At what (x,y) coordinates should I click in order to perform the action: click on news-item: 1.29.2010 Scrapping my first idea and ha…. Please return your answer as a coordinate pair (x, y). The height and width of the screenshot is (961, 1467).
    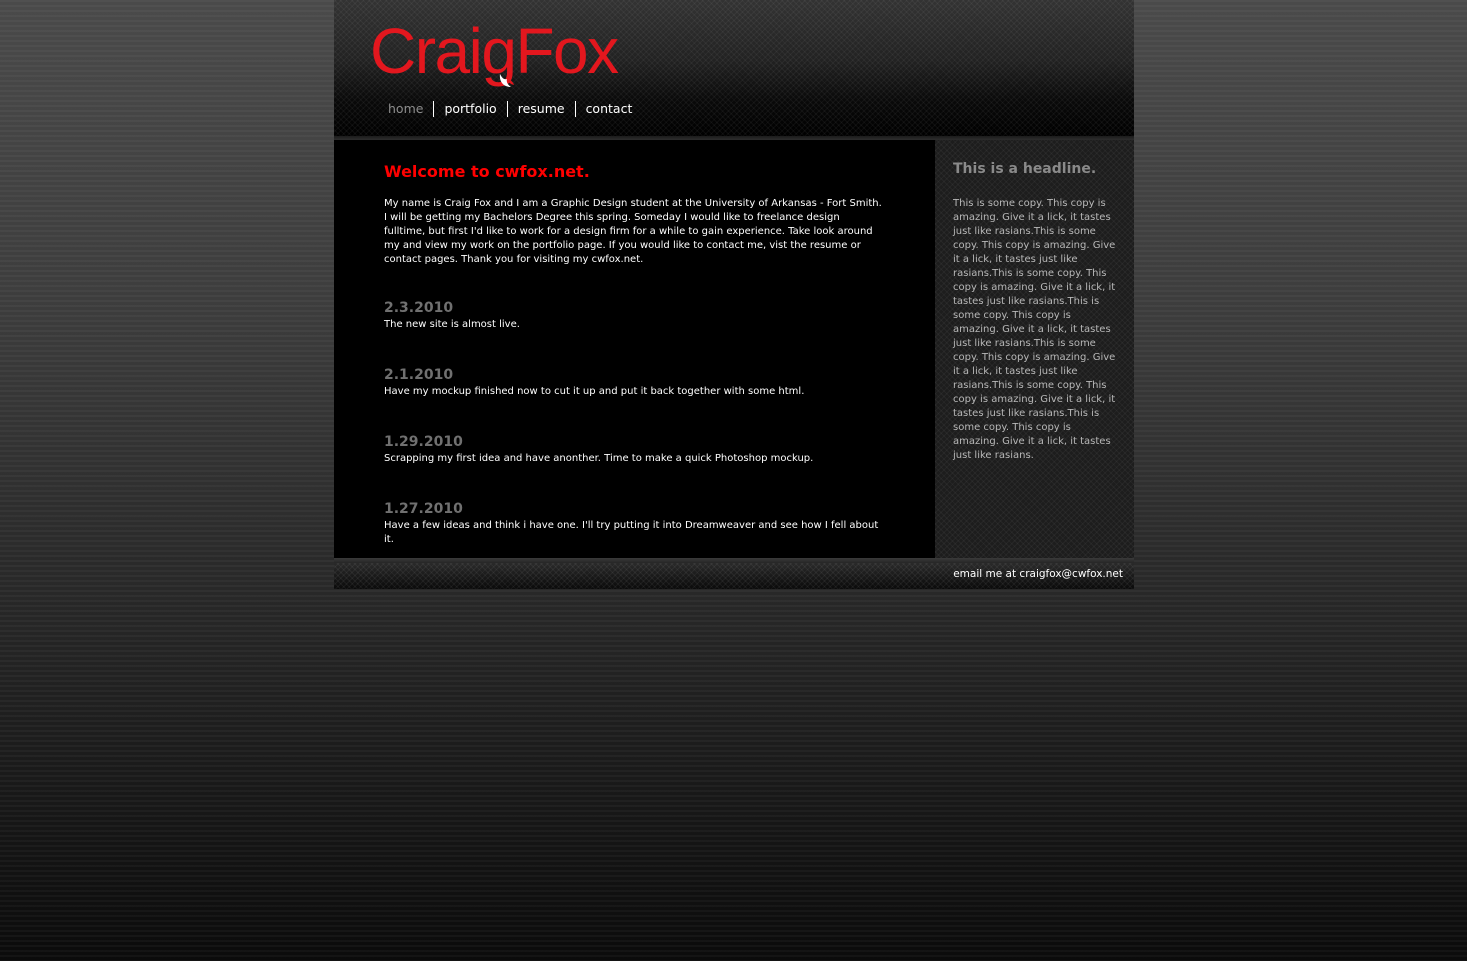
    Looking at the image, I should click on (634, 449).